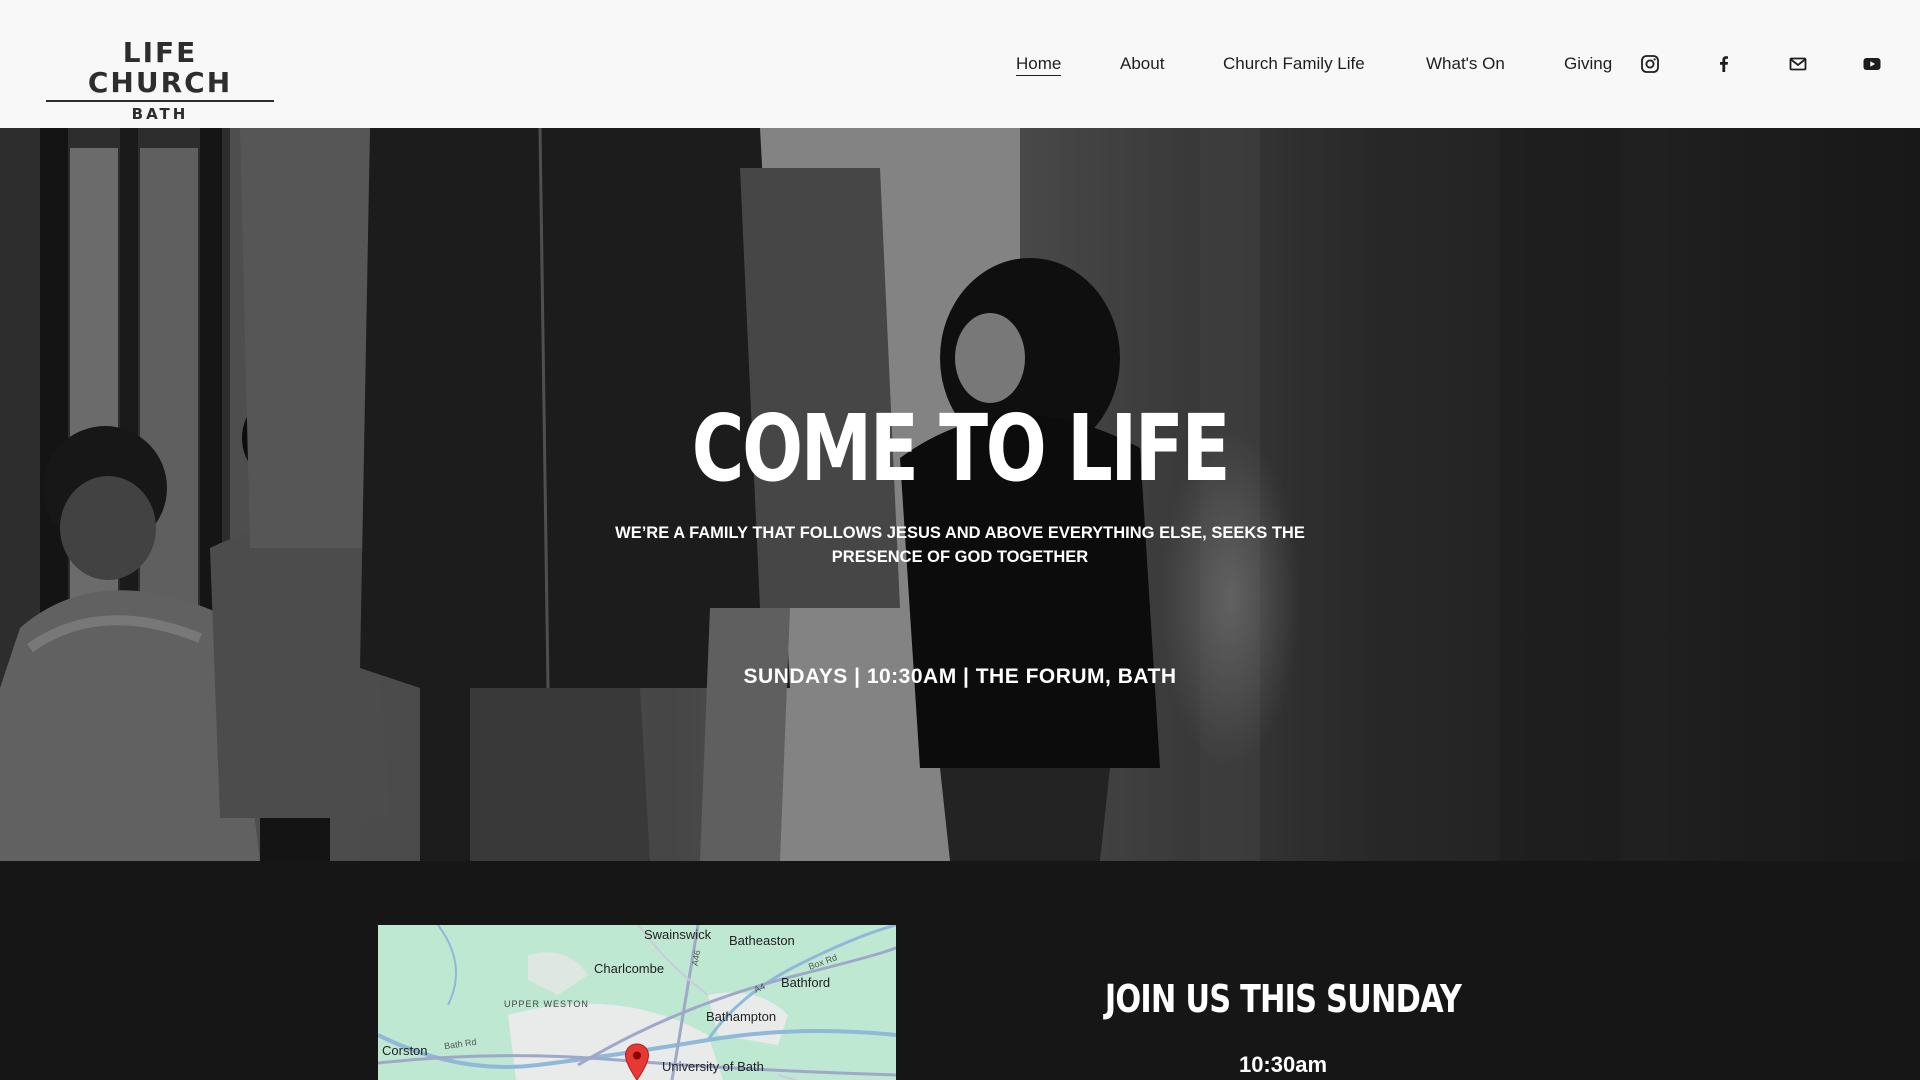 The height and width of the screenshot is (1080, 1920). Describe the element at coordinates (1283, 999) in the screenshot. I see `join-us-title: JOIN US THIS SUNDAY` at that location.